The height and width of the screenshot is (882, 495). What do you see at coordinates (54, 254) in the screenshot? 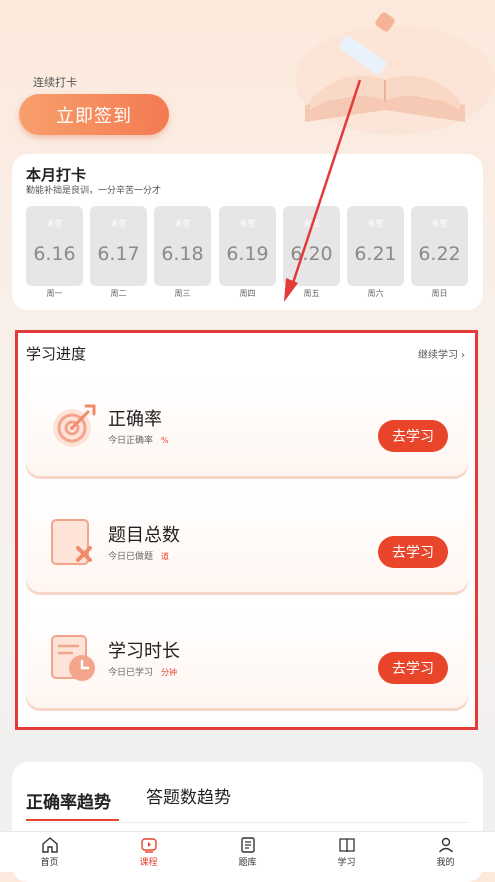
I see `day-date: 6.16` at bounding box center [54, 254].